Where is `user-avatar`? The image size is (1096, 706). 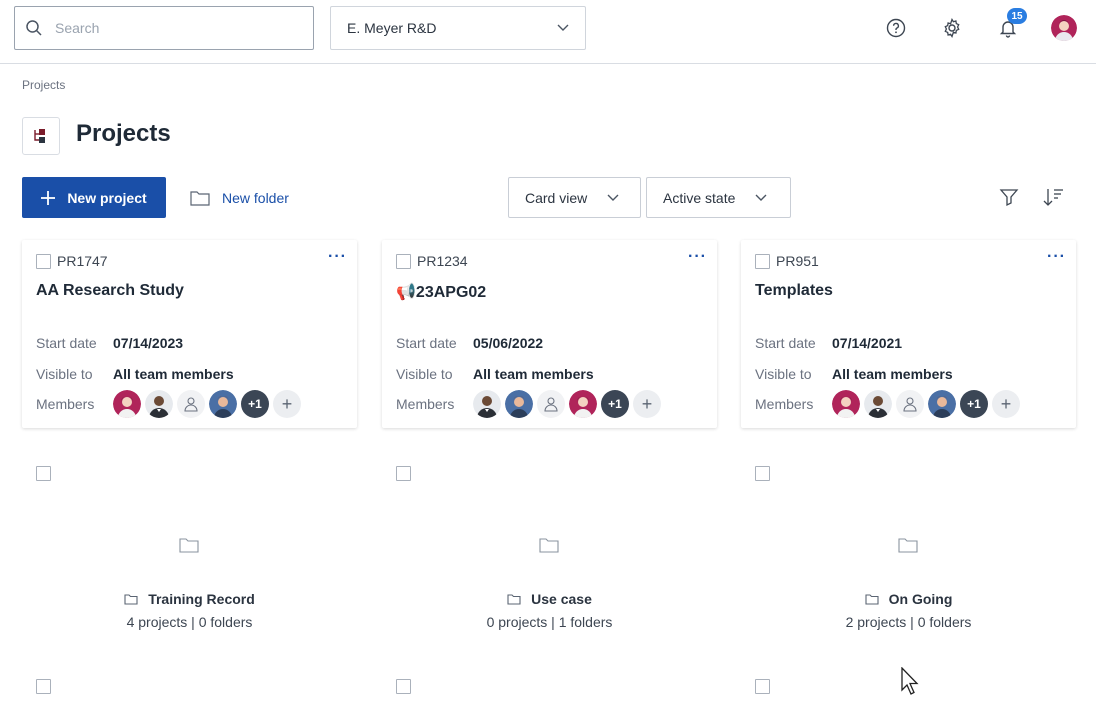
user-avatar is located at coordinates (1064, 28).